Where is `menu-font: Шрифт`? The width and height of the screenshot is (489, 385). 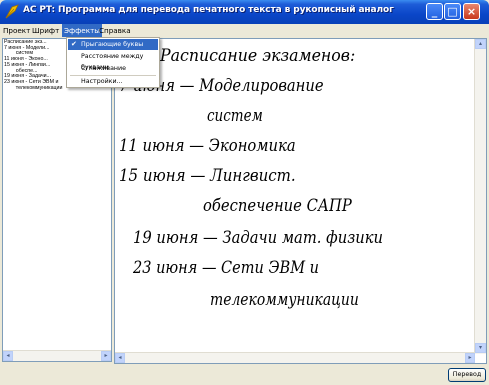 menu-font: Шрифт is located at coordinates (45, 30).